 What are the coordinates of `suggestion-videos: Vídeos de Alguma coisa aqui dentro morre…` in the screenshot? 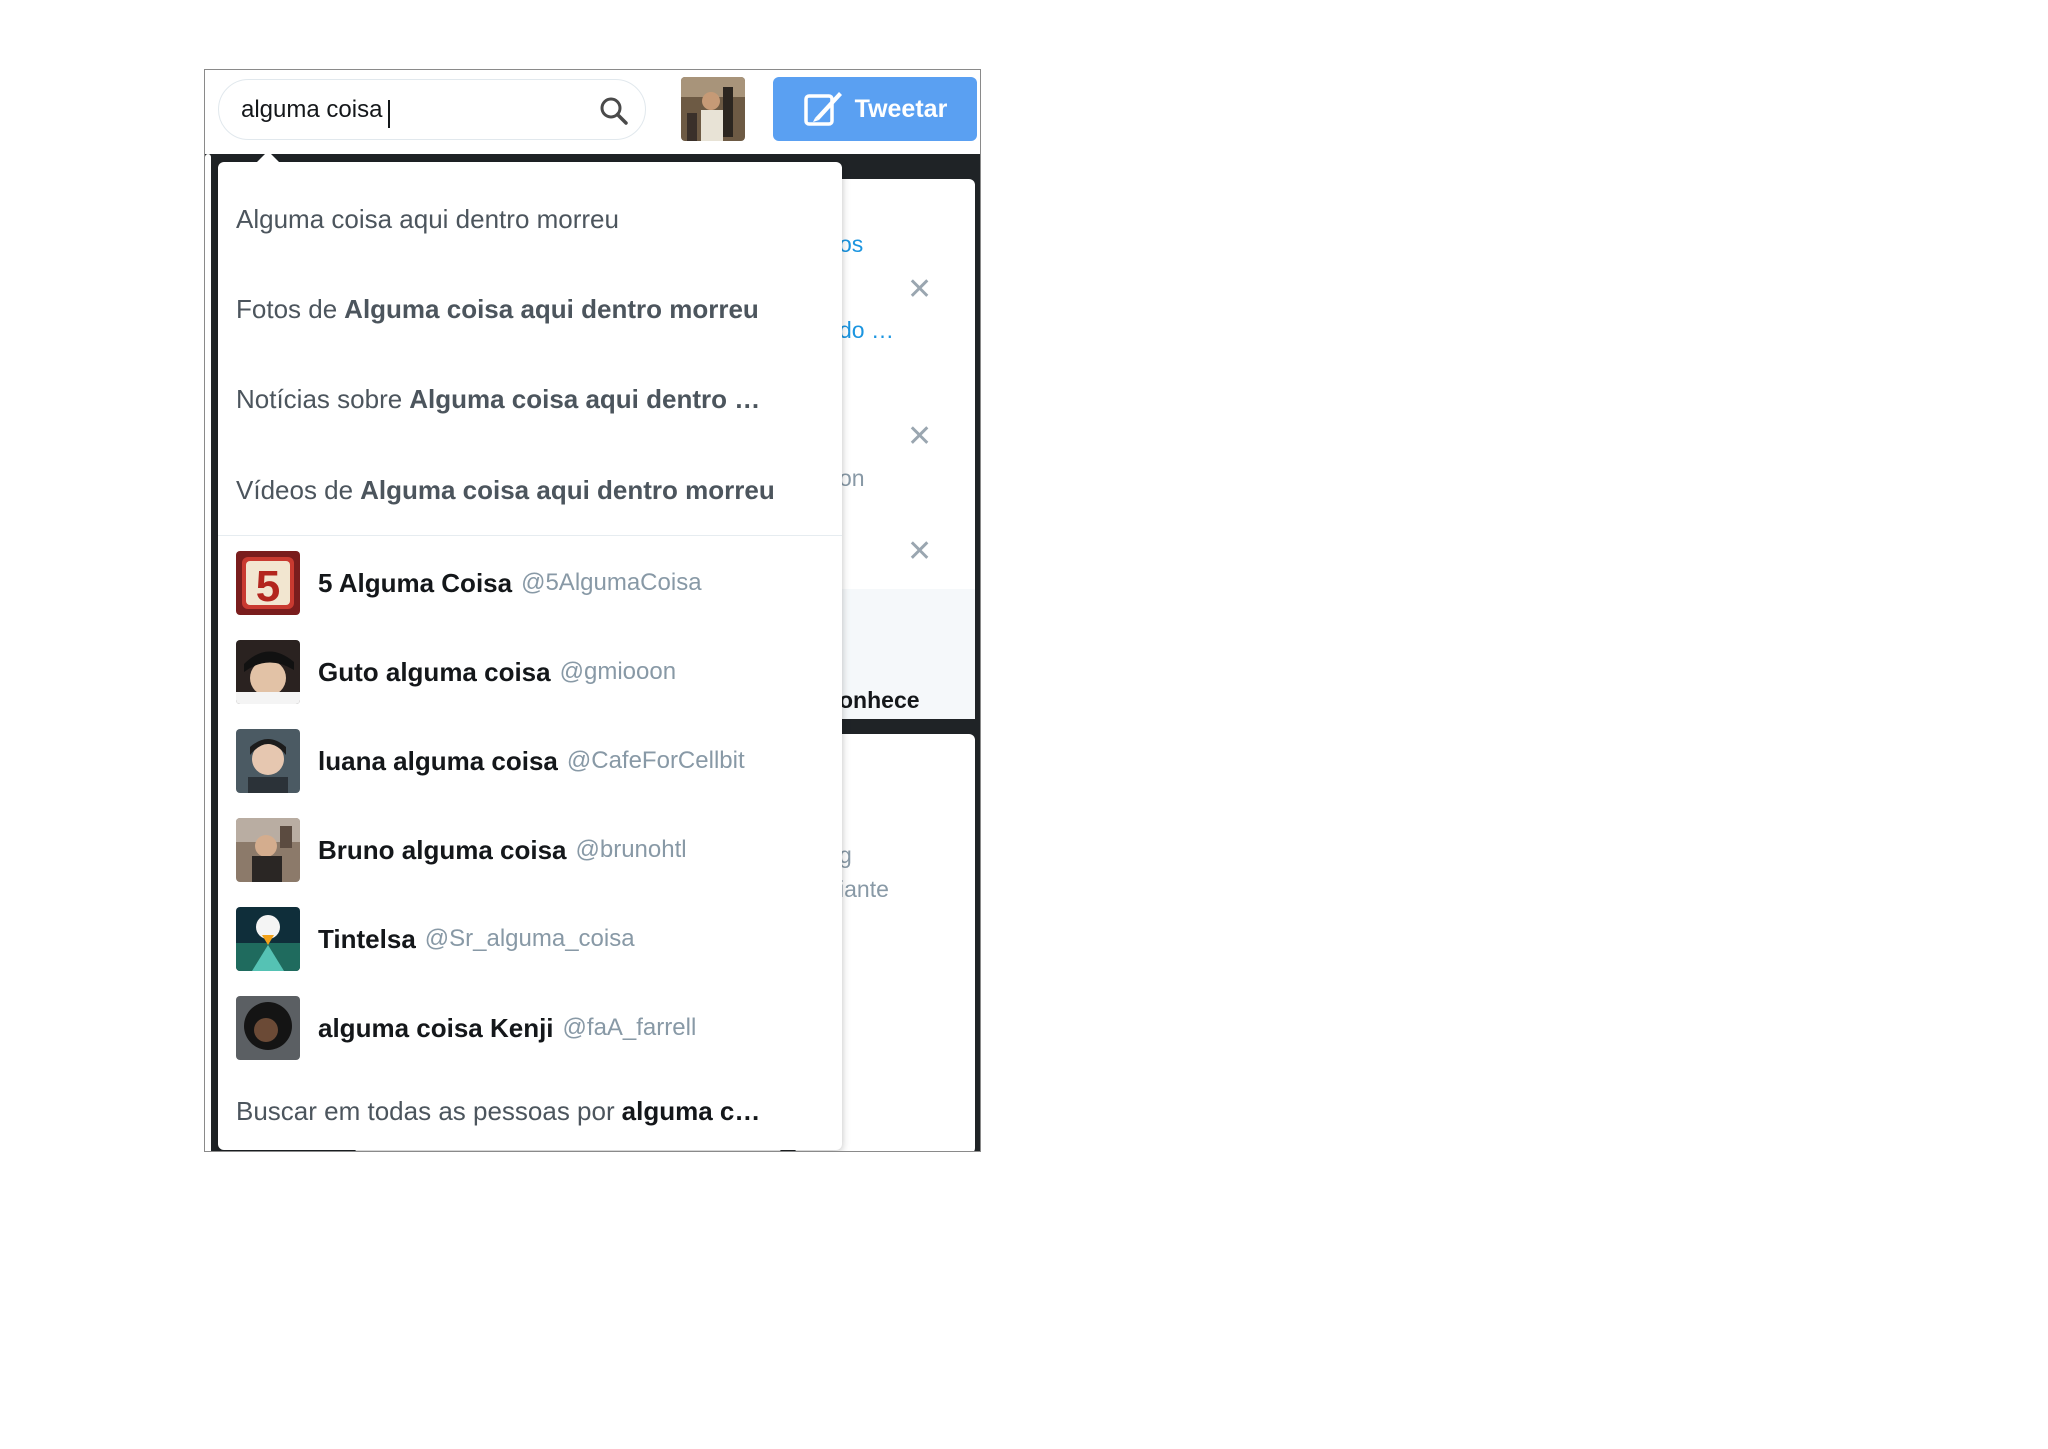 It's located at (530, 490).